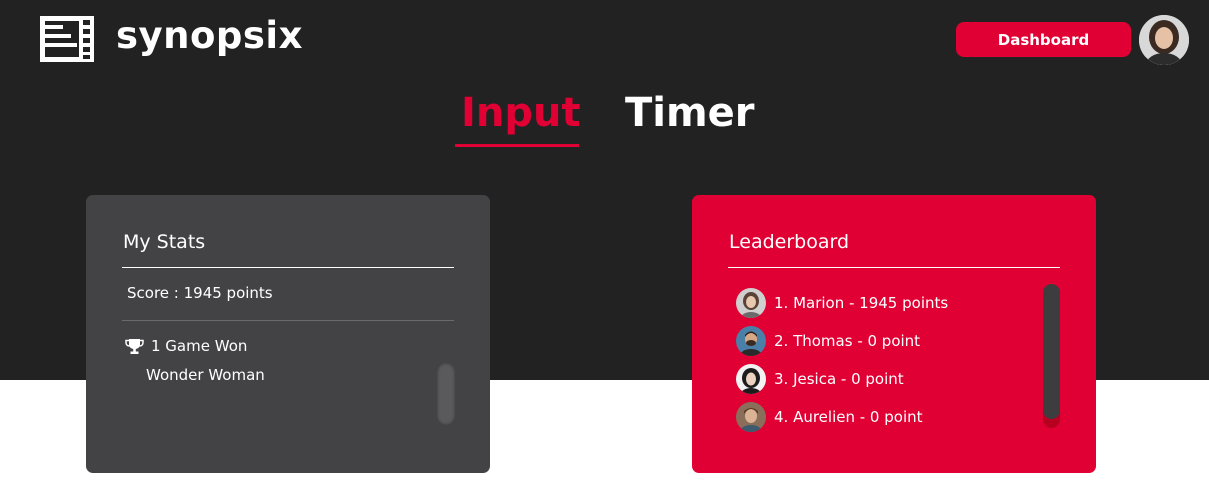 This screenshot has height=490, width=1209. Describe the element at coordinates (839, 379) in the screenshot. I see `leaderboard-entry: 3. Jesica - 0 point` at that location.